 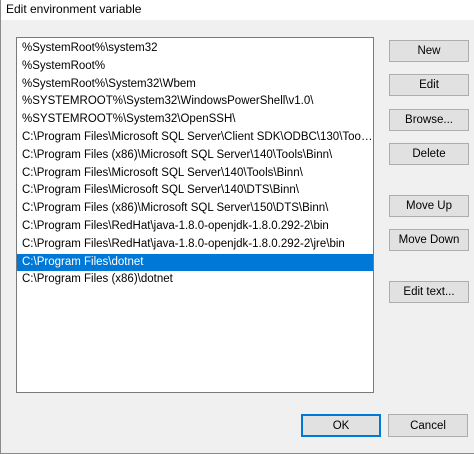 What do you see at coordinates (429, 206) in the screenshot?
I see `move-up-button: Move Up` at bounding box center [429, 206].